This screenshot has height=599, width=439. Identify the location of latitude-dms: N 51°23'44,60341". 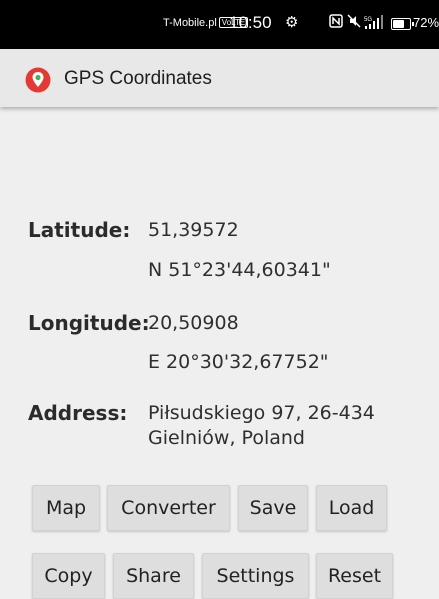
(239, 270).